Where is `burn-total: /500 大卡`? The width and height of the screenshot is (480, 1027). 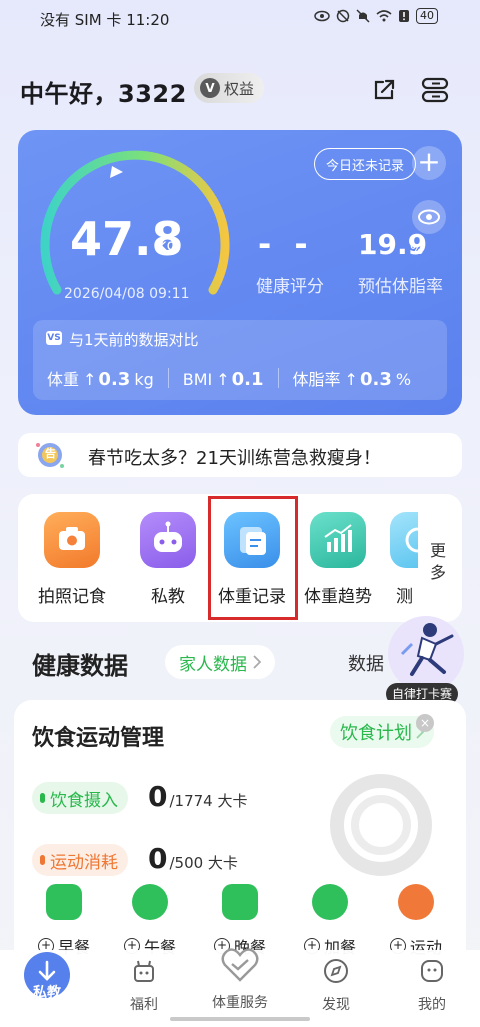
burn-total: /500 大卡 is located at coordinates (203, 863).